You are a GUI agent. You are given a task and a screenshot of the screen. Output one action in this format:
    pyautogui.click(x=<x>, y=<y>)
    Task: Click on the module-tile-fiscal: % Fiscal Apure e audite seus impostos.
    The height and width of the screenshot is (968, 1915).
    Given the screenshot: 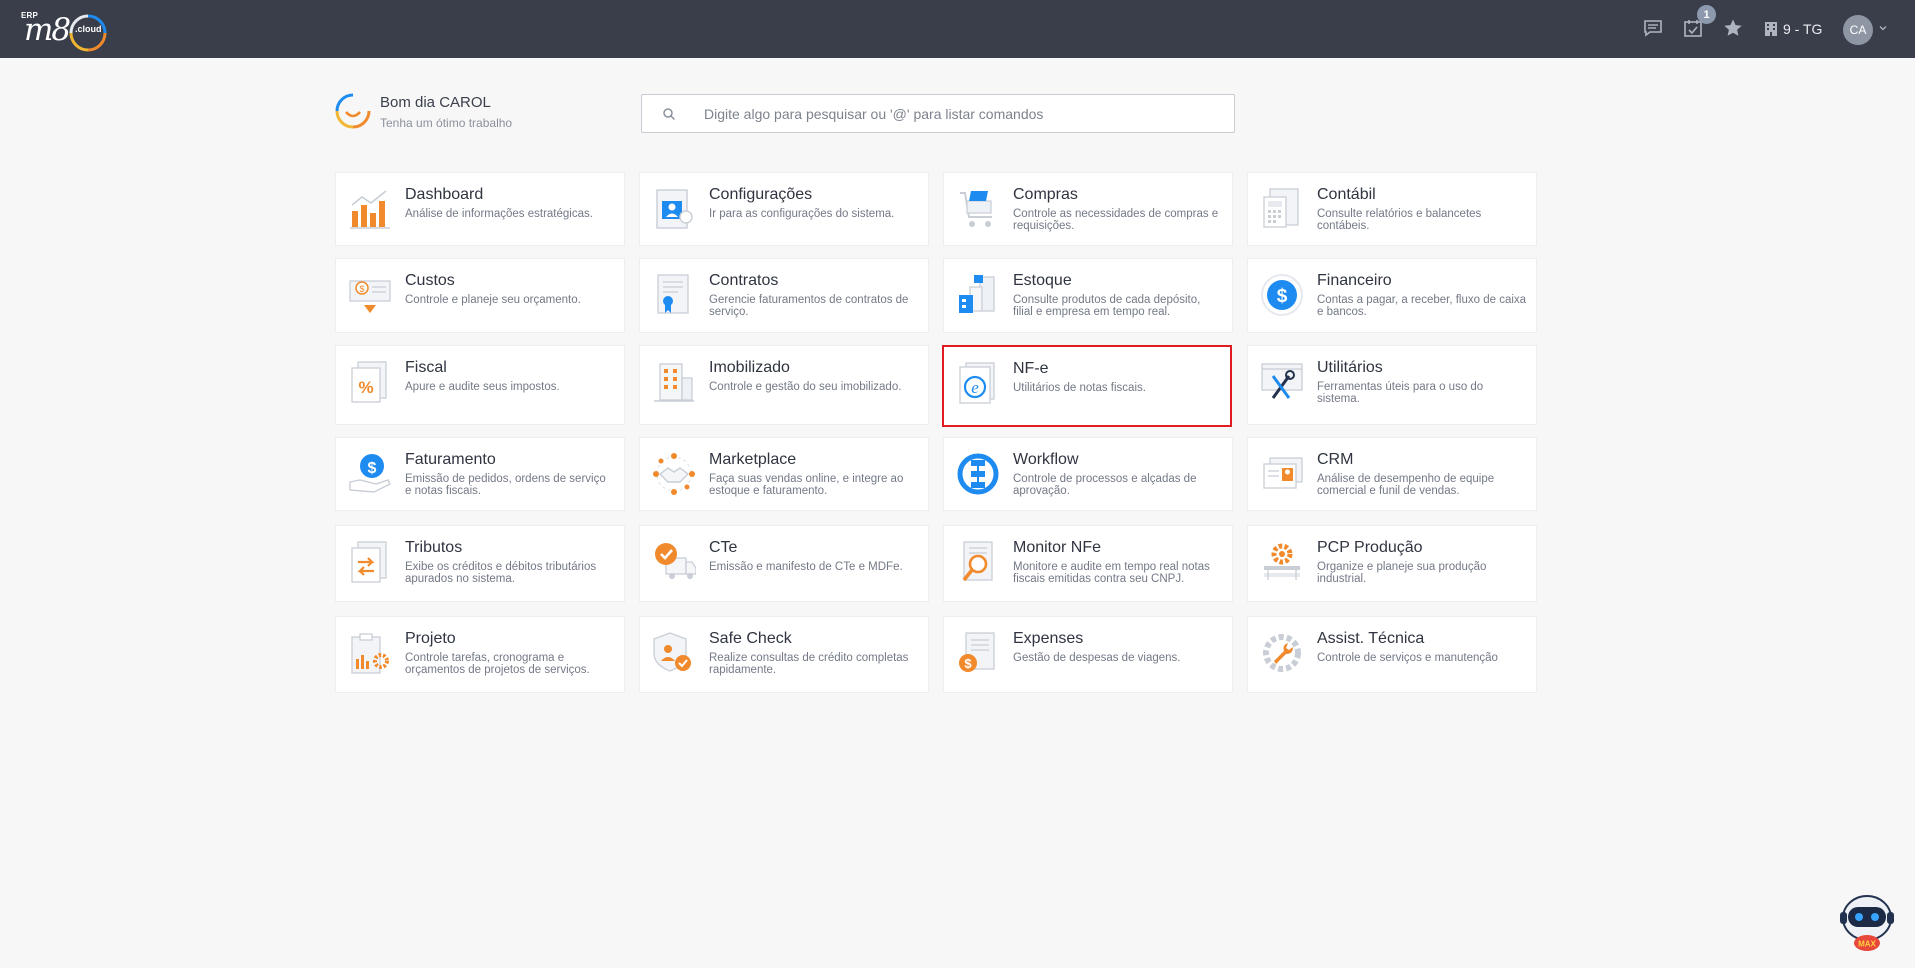 What is the action you would take?
    pyautogui.click(x=480, y=385)
    